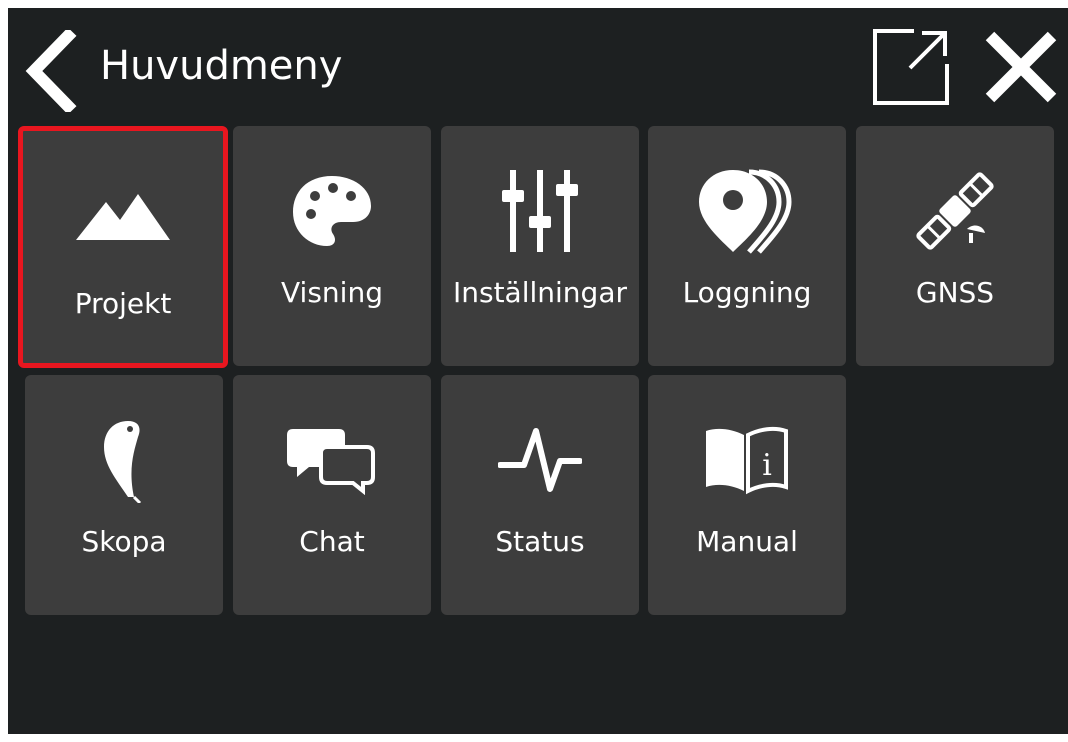  Describe the element at coordinates (124, 460) in the screenshot. I see `bucket-icon` at that location.